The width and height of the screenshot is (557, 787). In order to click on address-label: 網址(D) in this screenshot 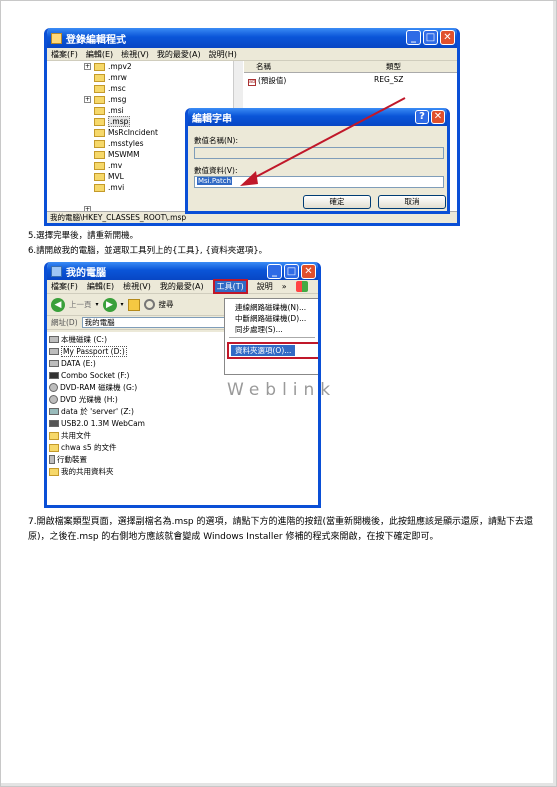, I will do `click(64, 322)`.